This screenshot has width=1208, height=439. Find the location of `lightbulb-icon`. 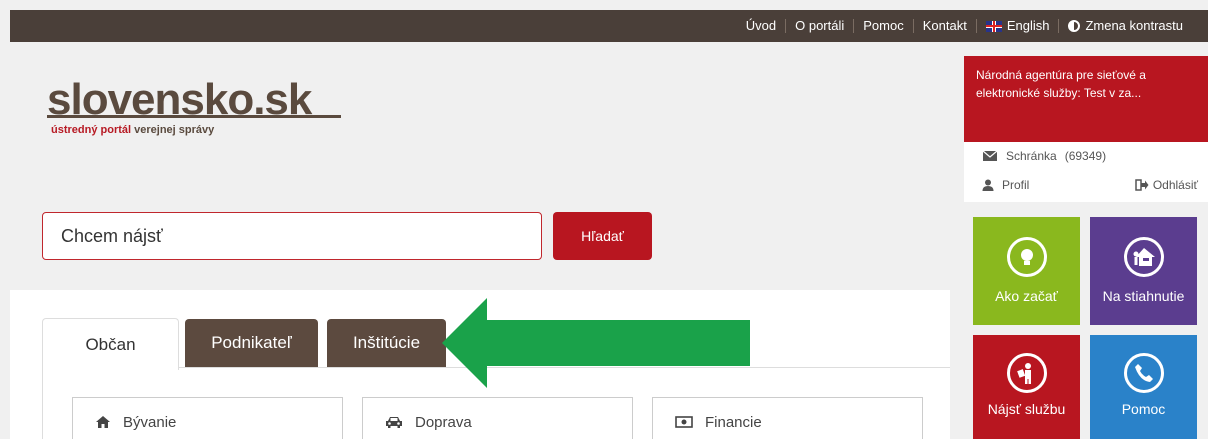

lightbulb-icon is located at coordinates (1026, 257).